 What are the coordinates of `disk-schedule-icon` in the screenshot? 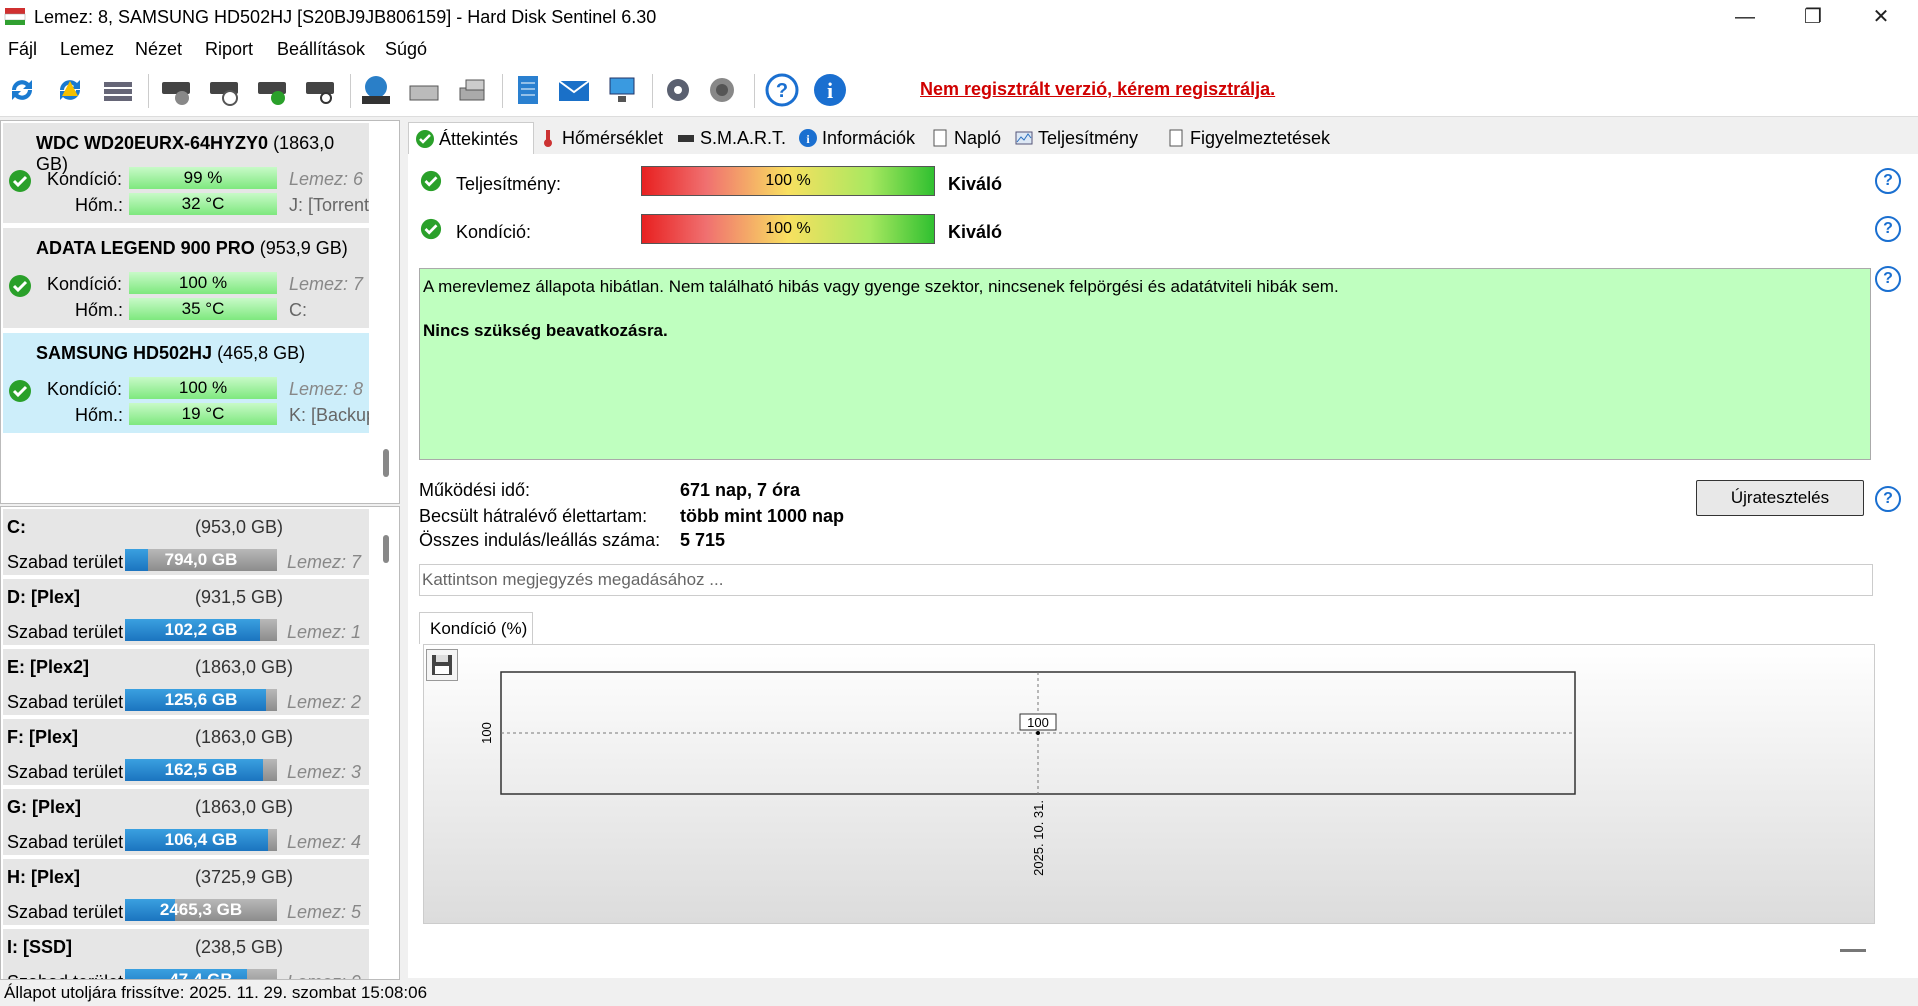 It's located at (224, 90).